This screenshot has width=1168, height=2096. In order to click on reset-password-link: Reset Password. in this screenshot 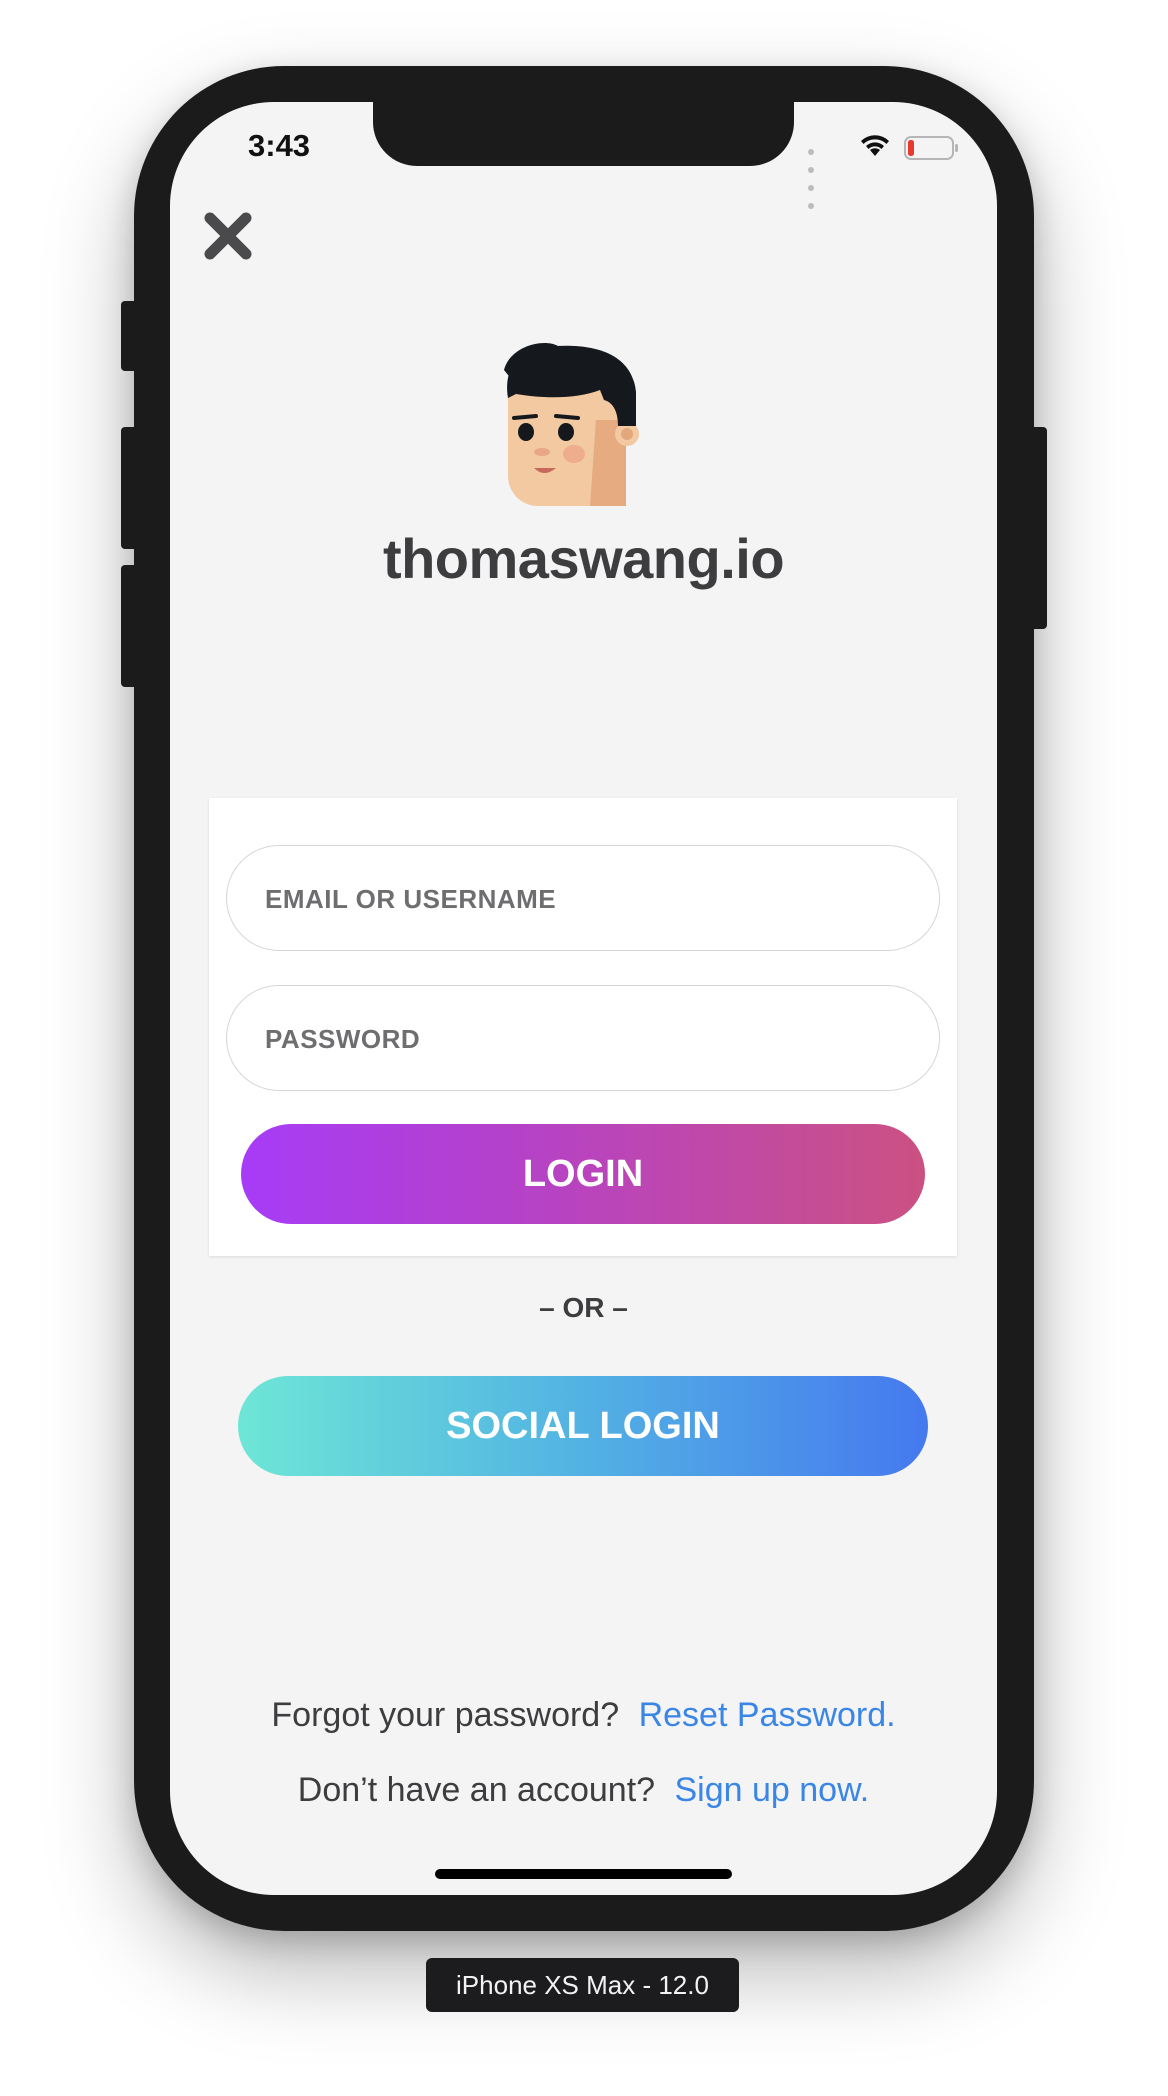, I will do `click(767, 1715)`.